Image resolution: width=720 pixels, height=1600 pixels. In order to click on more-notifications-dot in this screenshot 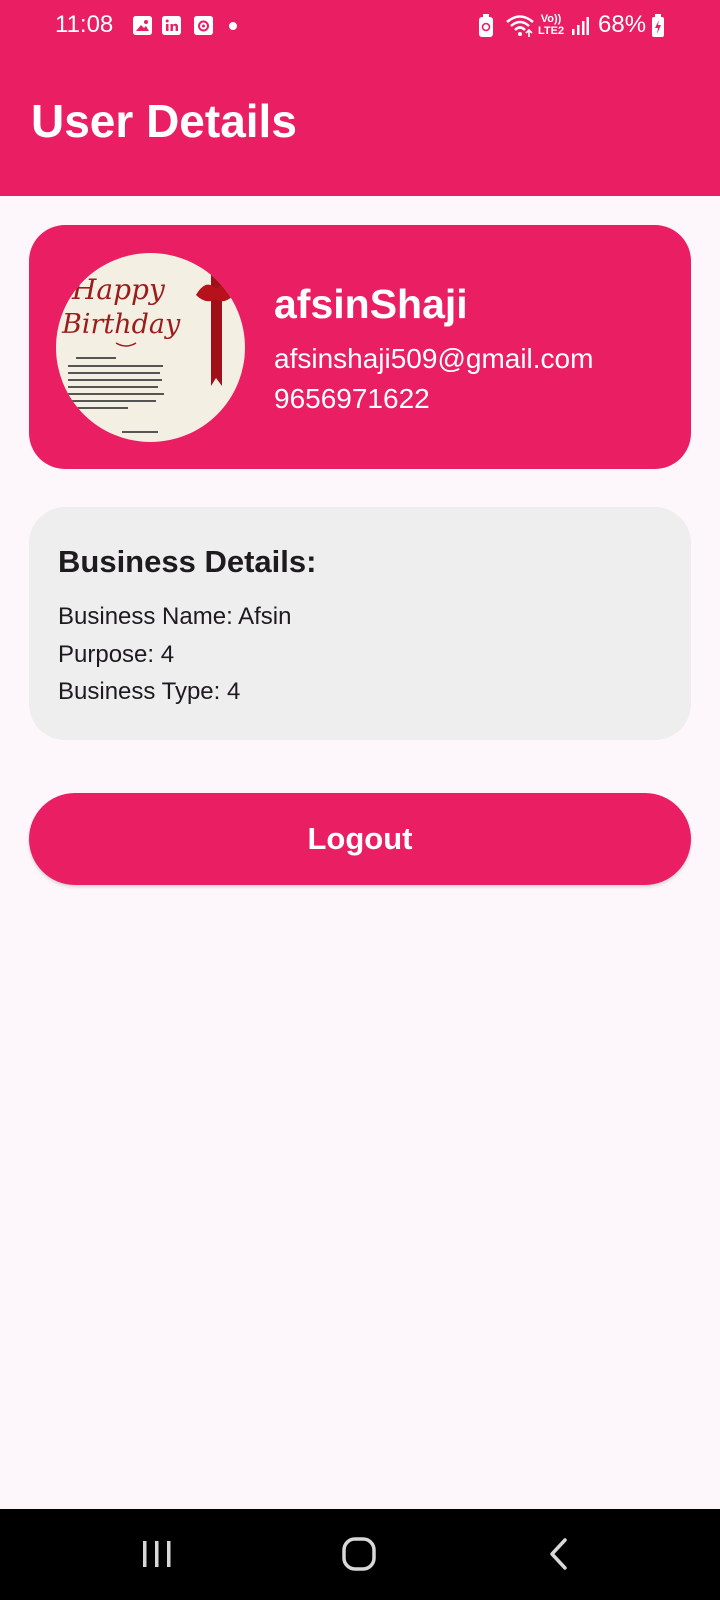, I will do `click(233, 26)`.